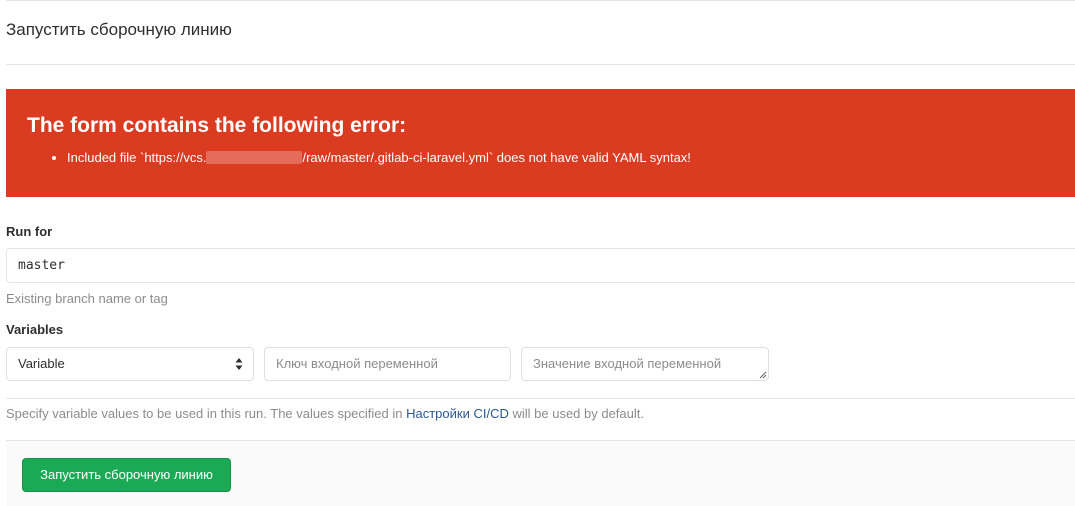  What do you see at coordinates (239, 364) in the screenshot?
I see `sort-arrows-icon` at bounding box center [239, 364].